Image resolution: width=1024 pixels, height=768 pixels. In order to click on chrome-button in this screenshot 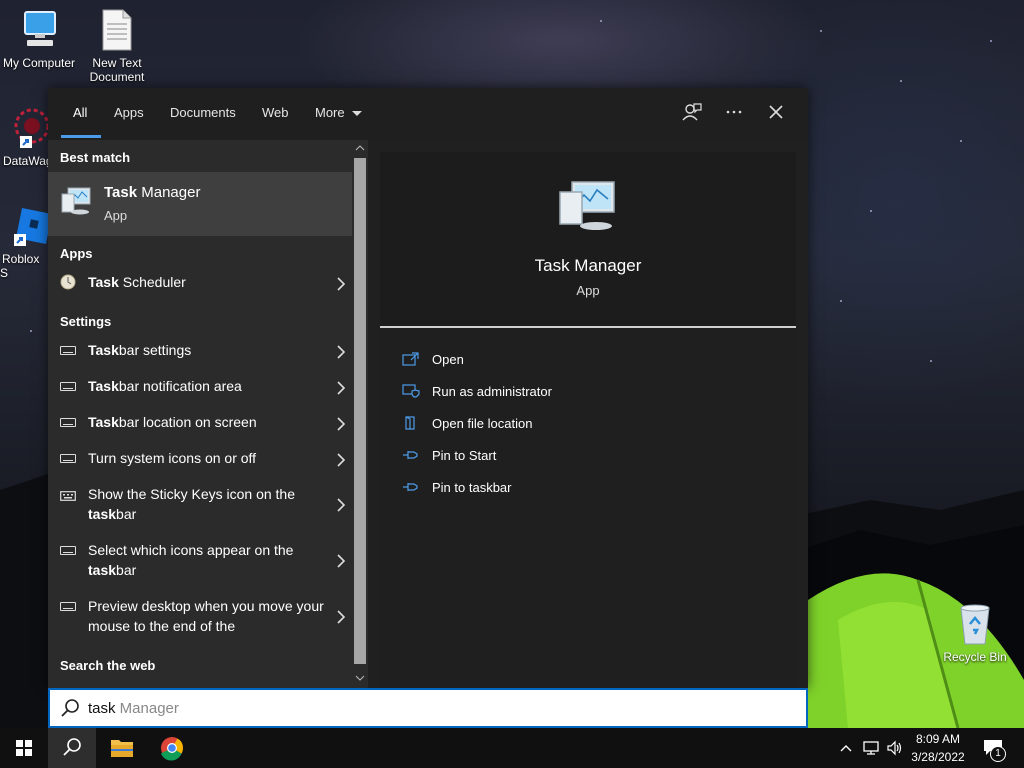, I will do `click(172, 748)`.